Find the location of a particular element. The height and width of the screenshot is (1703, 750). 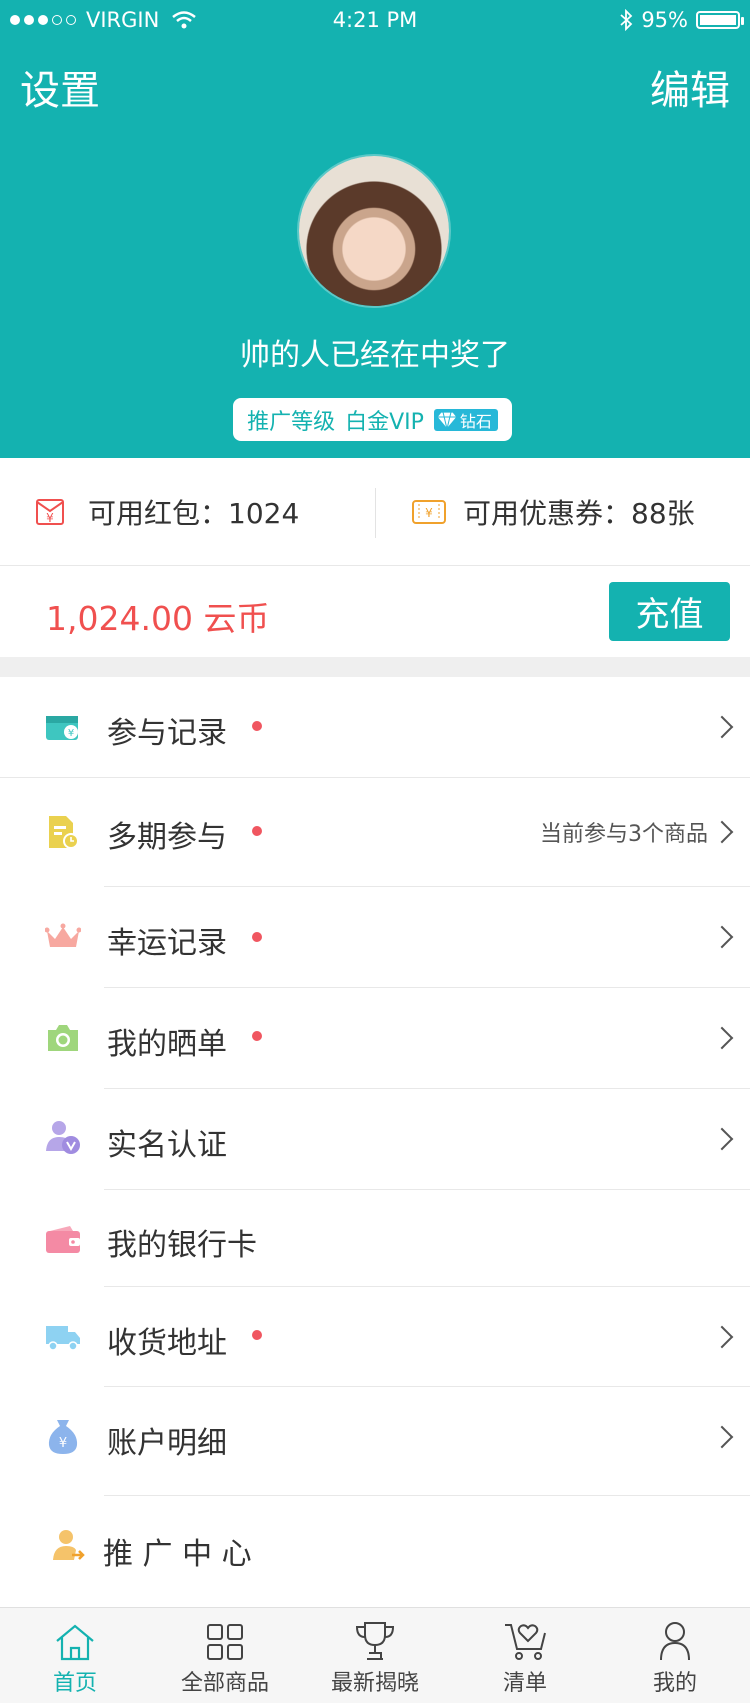

tab-label: 全部商品 is located at coordinates (224, 1683).